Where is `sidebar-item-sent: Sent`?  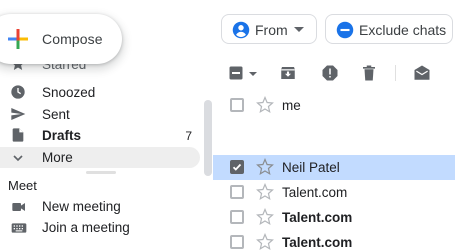
sidebar-item-sent: Sent is located at coordinates (100, 114).